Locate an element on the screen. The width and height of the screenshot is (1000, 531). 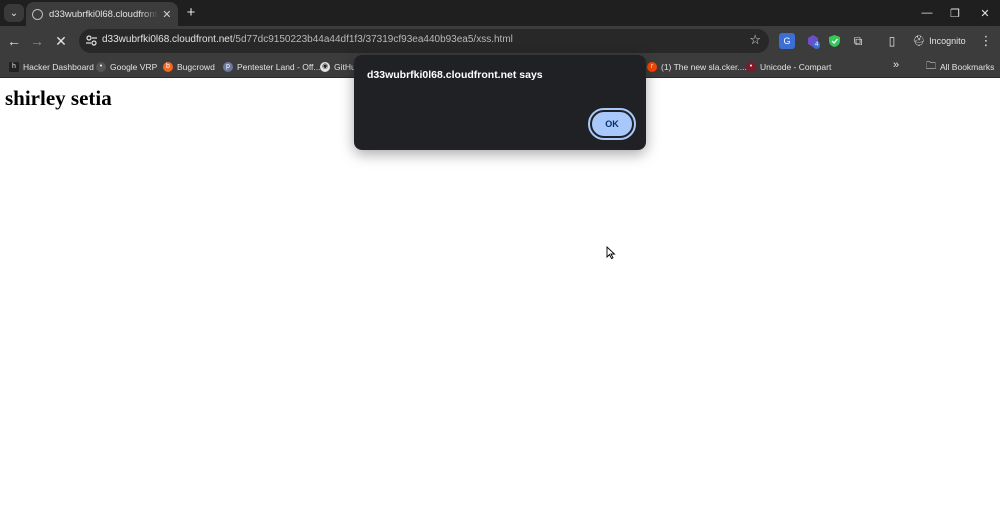
back-button: ← is located at coordinates (14, 41).